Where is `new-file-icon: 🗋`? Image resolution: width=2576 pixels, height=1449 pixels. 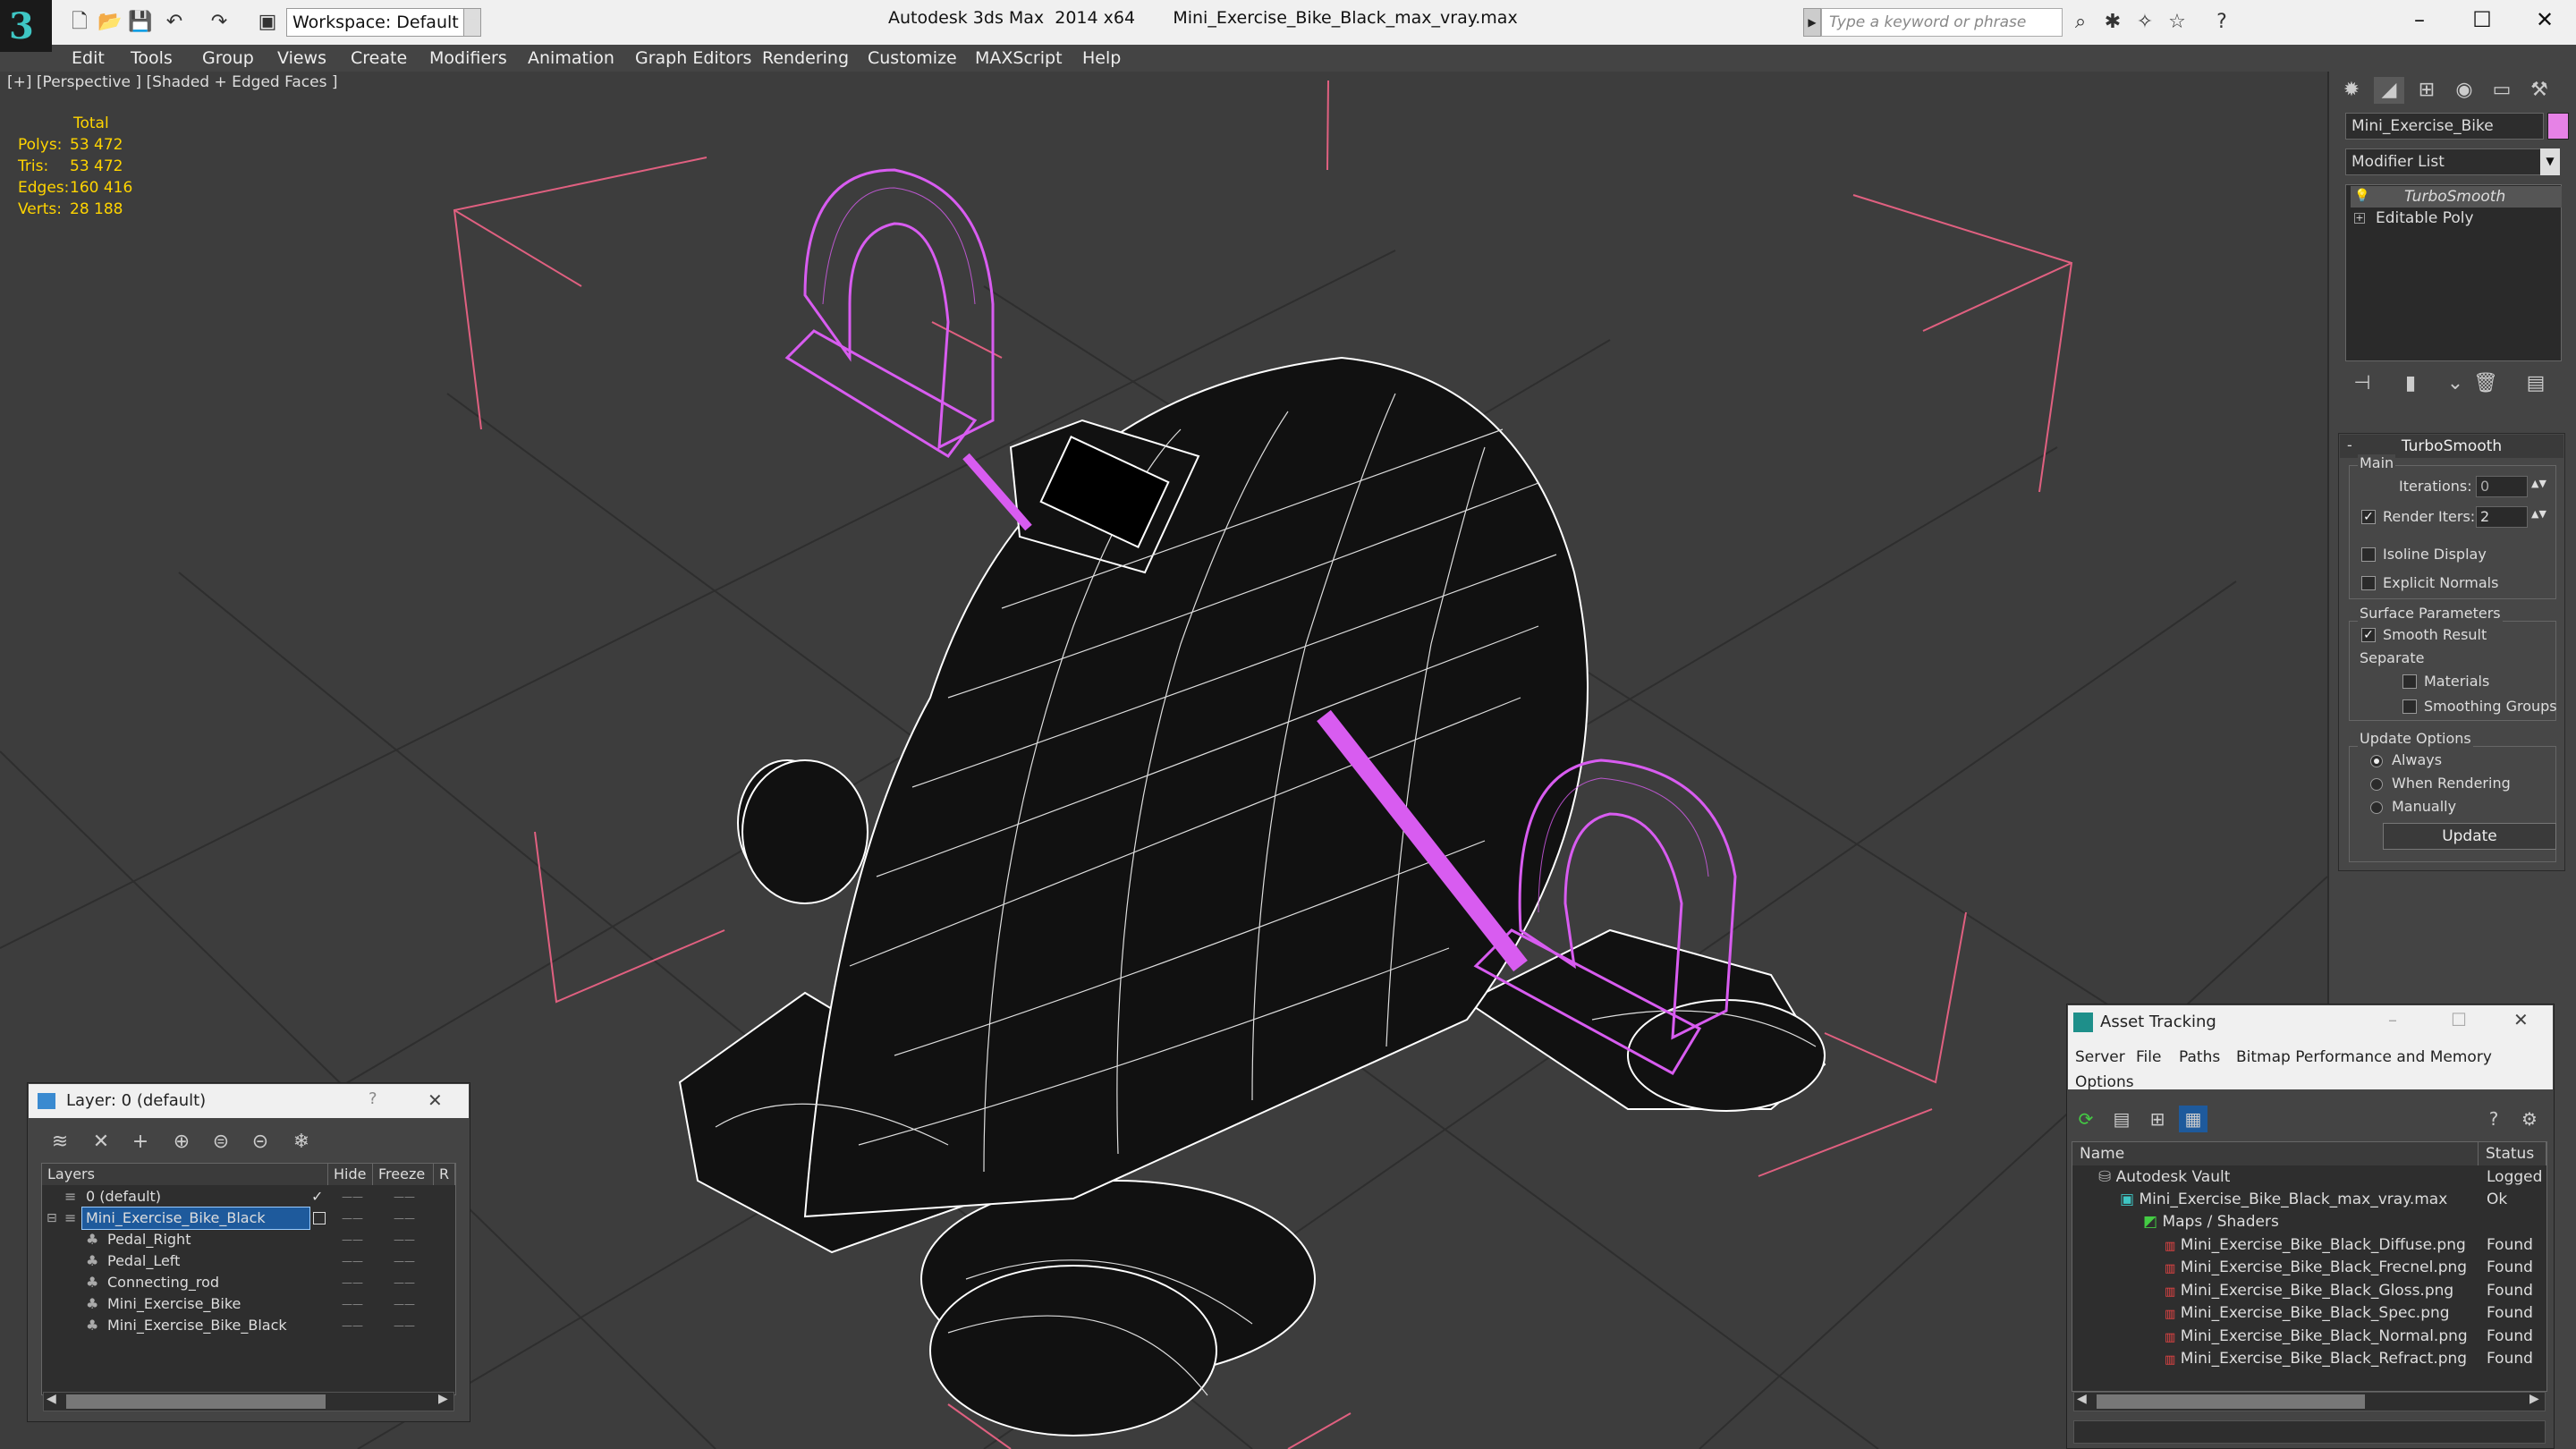
new-file-icon: 🗋 is located at coordinates (79, 22).